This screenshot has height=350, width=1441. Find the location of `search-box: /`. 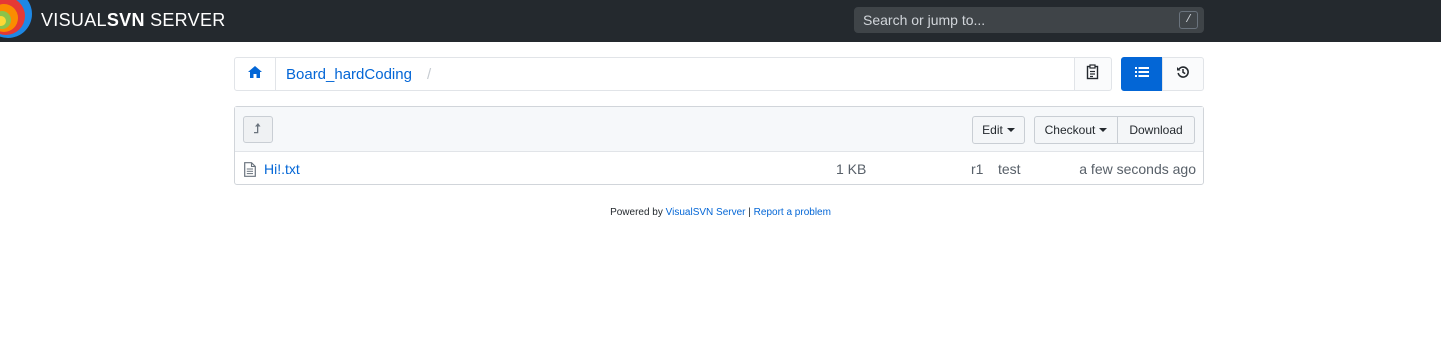

search-box: / is located at coordinates (1029, 20).